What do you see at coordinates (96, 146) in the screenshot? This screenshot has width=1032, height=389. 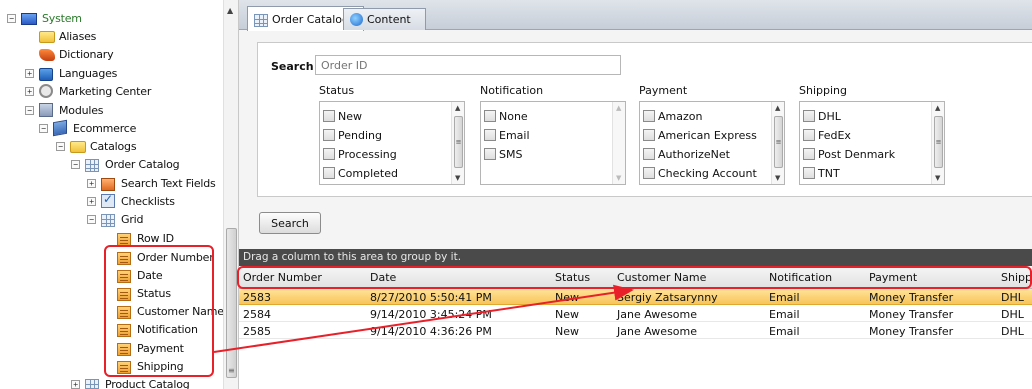 I see `tree-item-catalogs: − Catalogs` at bounding box center [96, 146].